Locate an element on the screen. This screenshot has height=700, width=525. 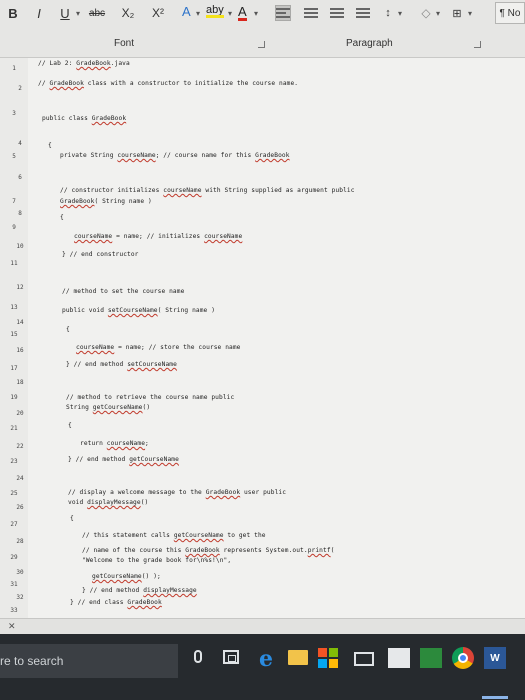
line-number: 21 is located at coordinates (14, 428).